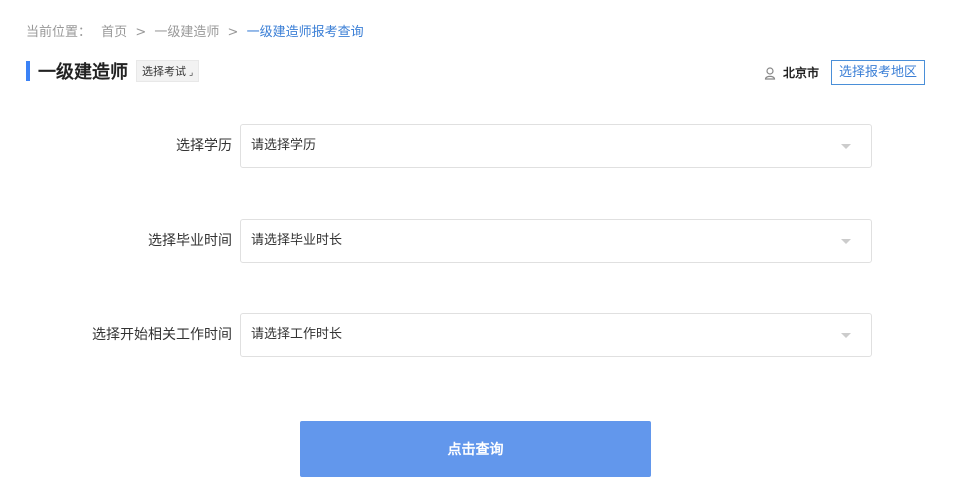 This screenshot has height=495, width=953. What do you see at coordinates (297, 240) in the screenshot?
I see `graduation-select-value: 请选择毕业时长` at bounding box center [297, 240].